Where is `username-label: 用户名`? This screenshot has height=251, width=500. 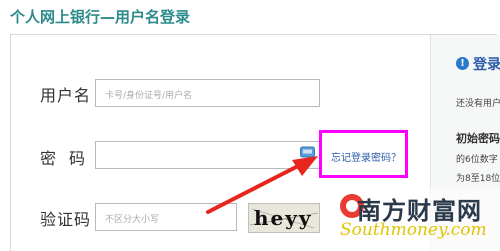
username-label: 用户名 is located at coordinates (66, 95).